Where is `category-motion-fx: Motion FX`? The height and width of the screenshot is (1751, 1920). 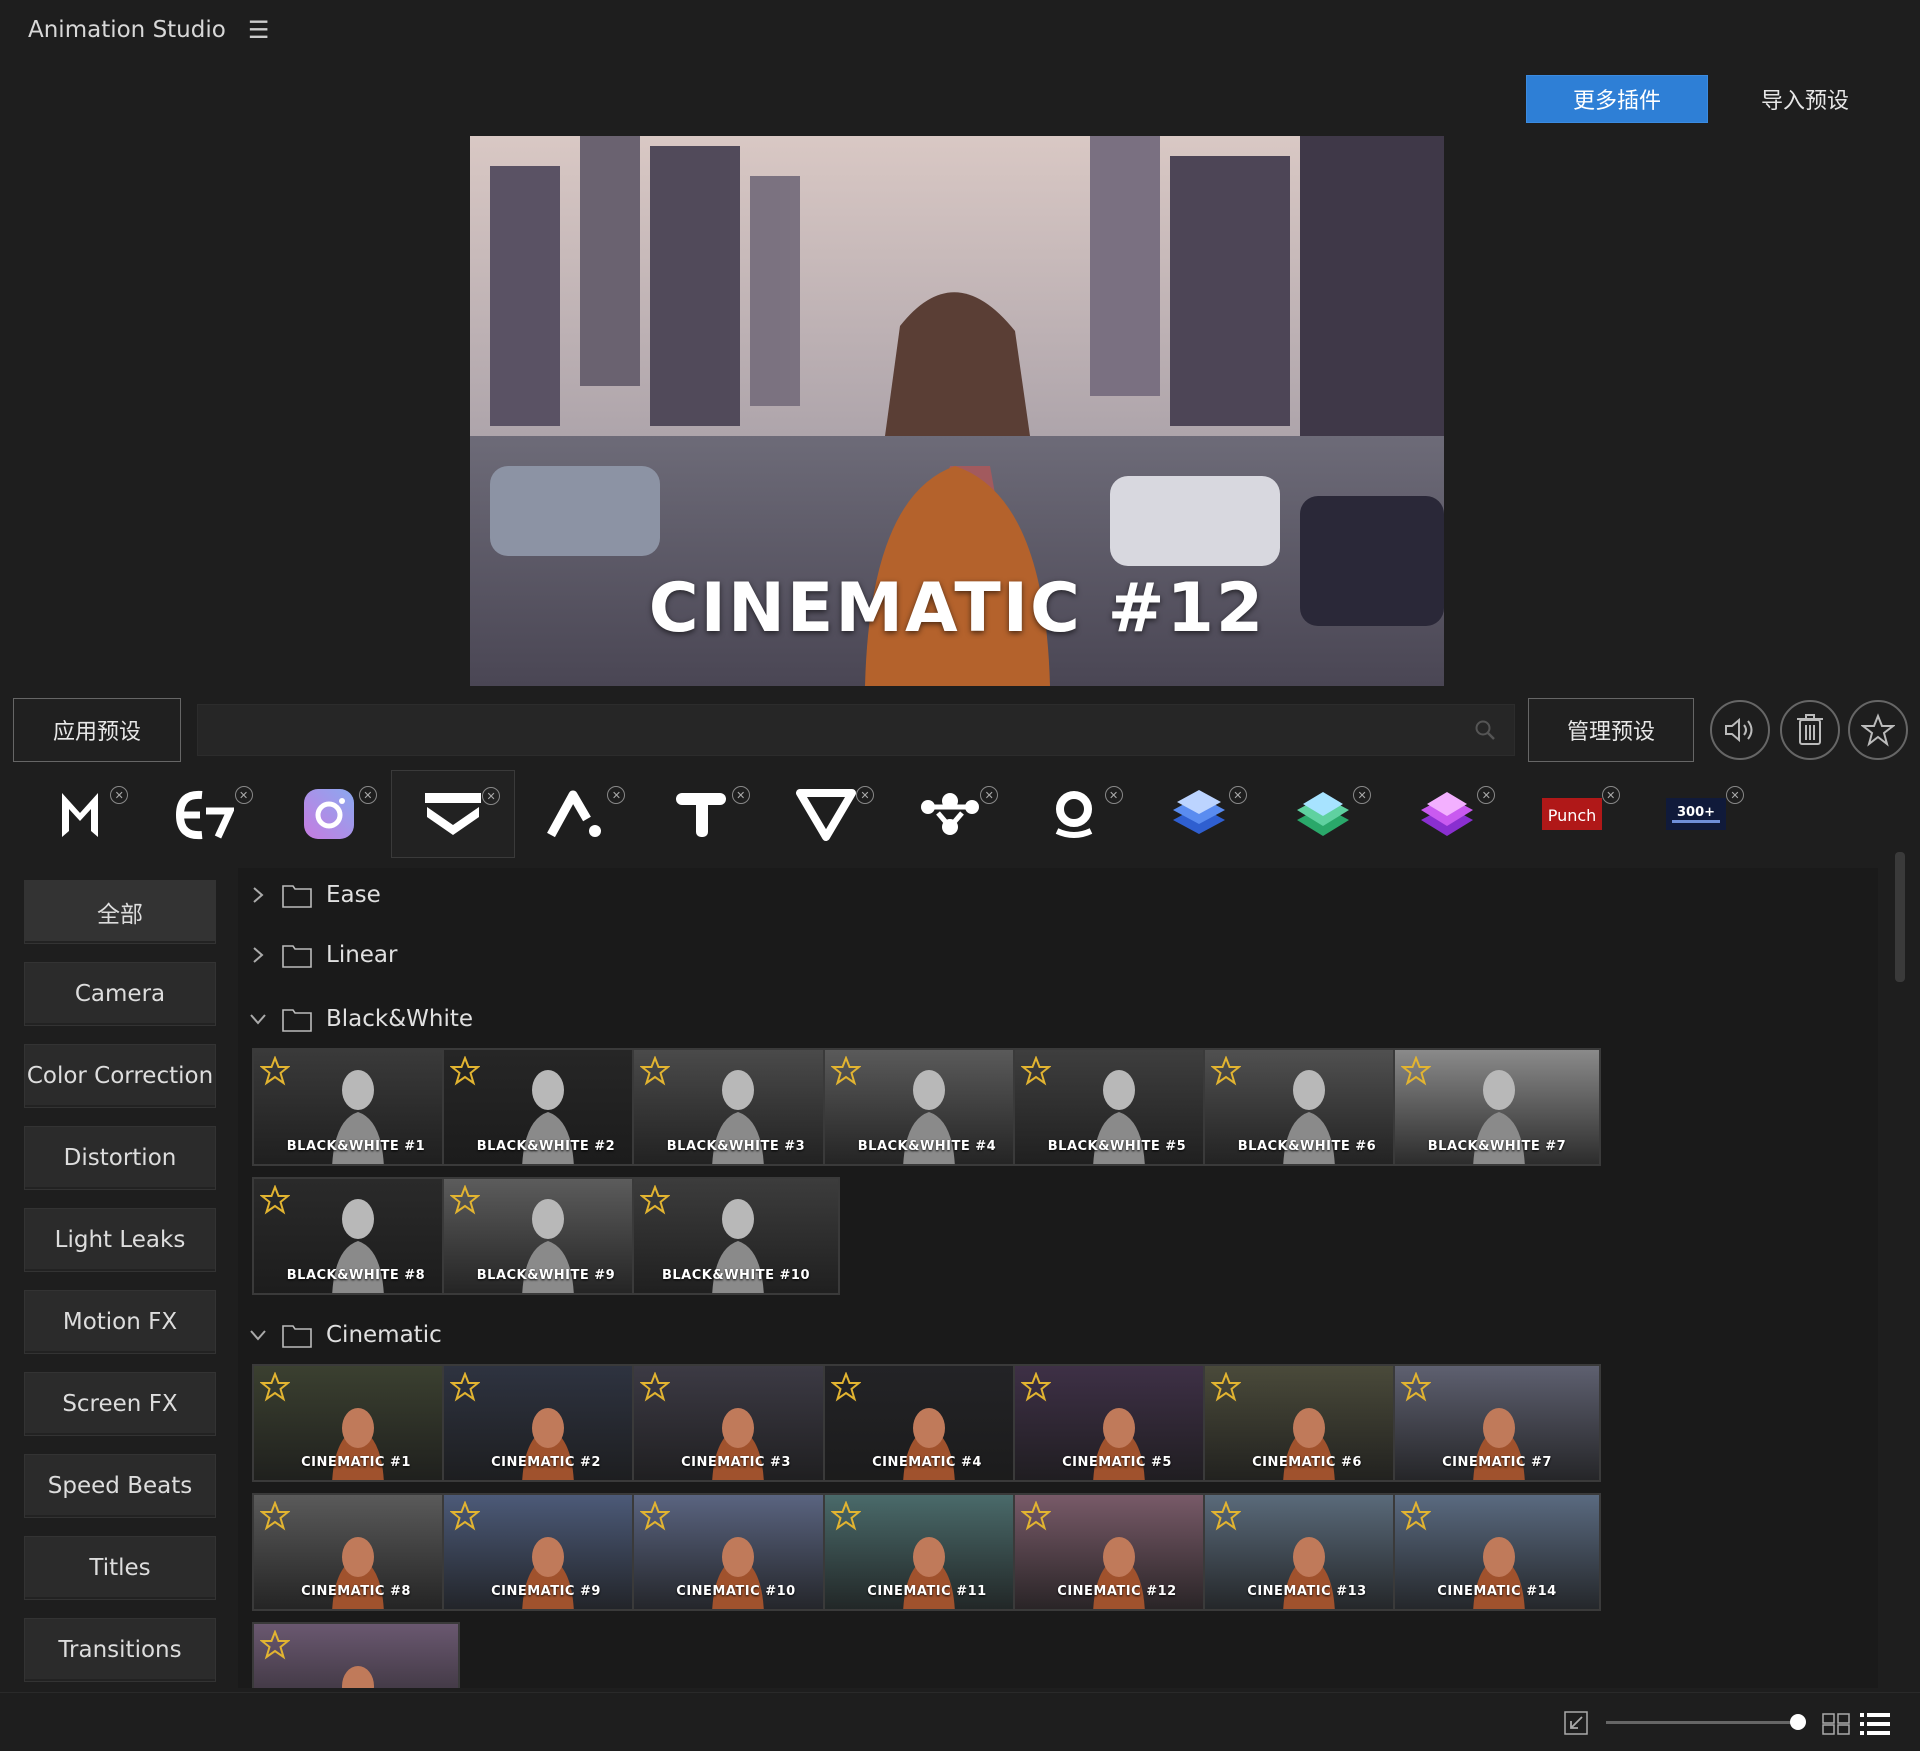
category-motion-fx: Motion FX is located at coordinates (120, 1322).